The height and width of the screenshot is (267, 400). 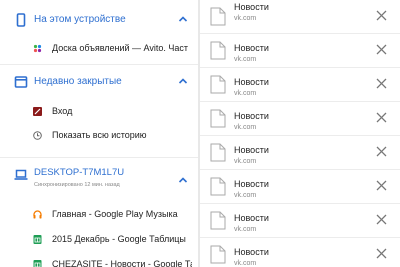 What do you see at coordinates (62, 111) in the screenshot?
I see `list-item-label: Вход` at bounding box center [62, 111].